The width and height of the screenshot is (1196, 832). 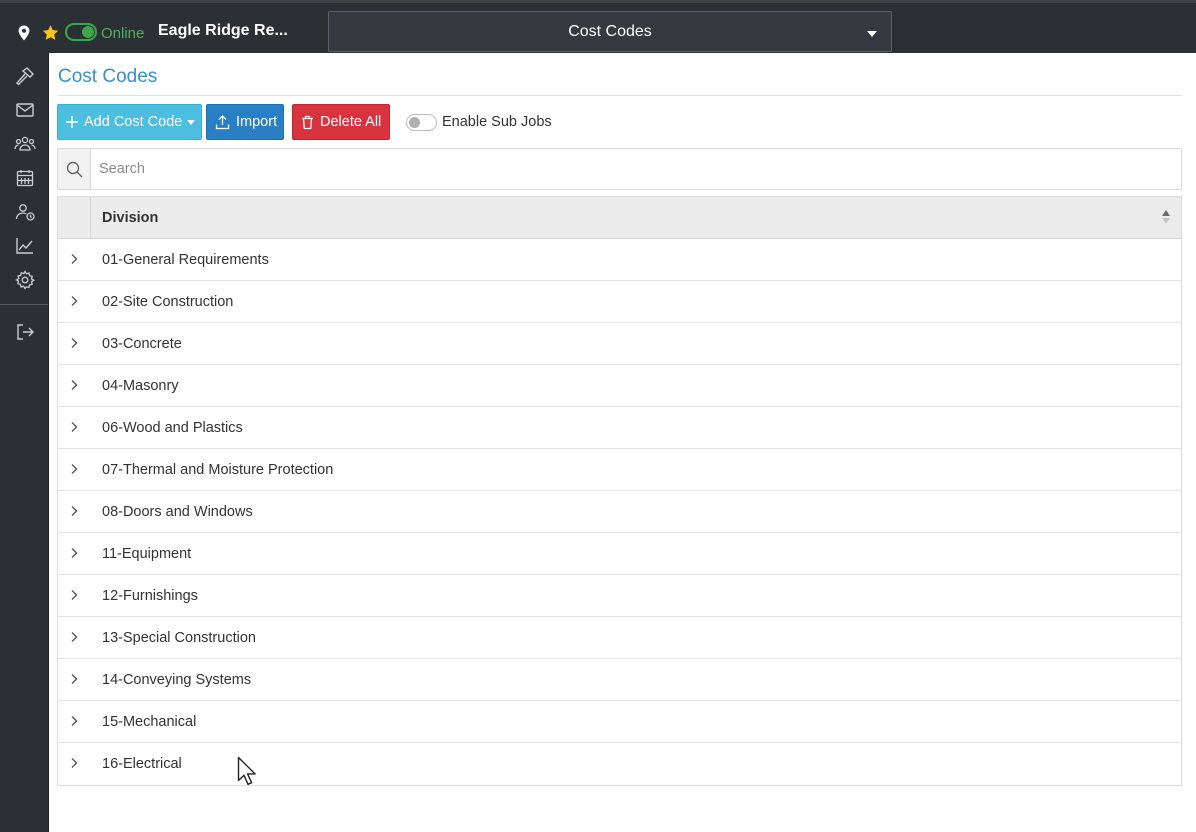 I want to click on table-row: 12-Furnishings, so click(x=619, y=596).